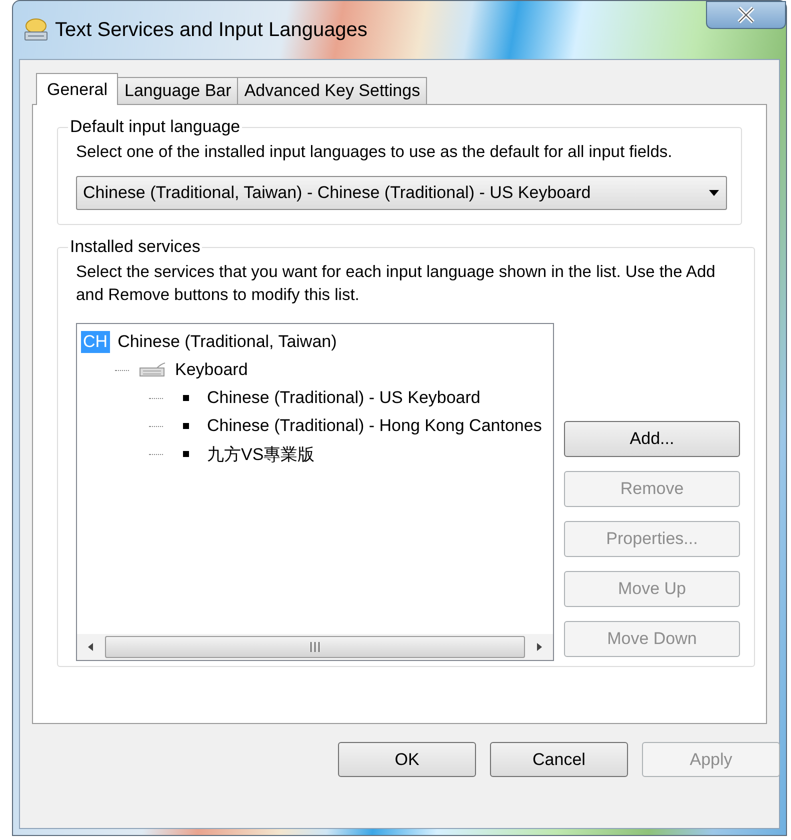 The image size is (791, 840). Describe the element at coordinates (227, 342) in the screenshot. I see `tree-item: Chinese (Traditional, Taiwan)` at that location.